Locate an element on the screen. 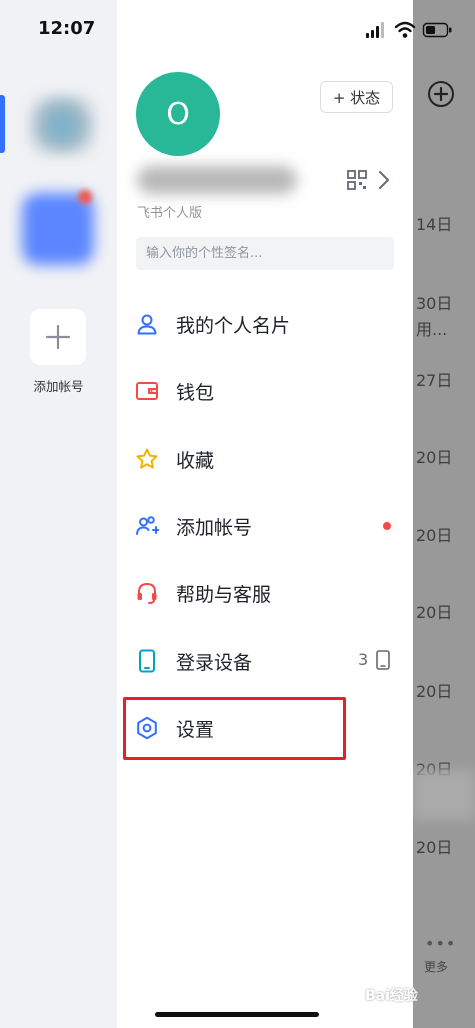  status-icons is located at coordinates (409, 29).